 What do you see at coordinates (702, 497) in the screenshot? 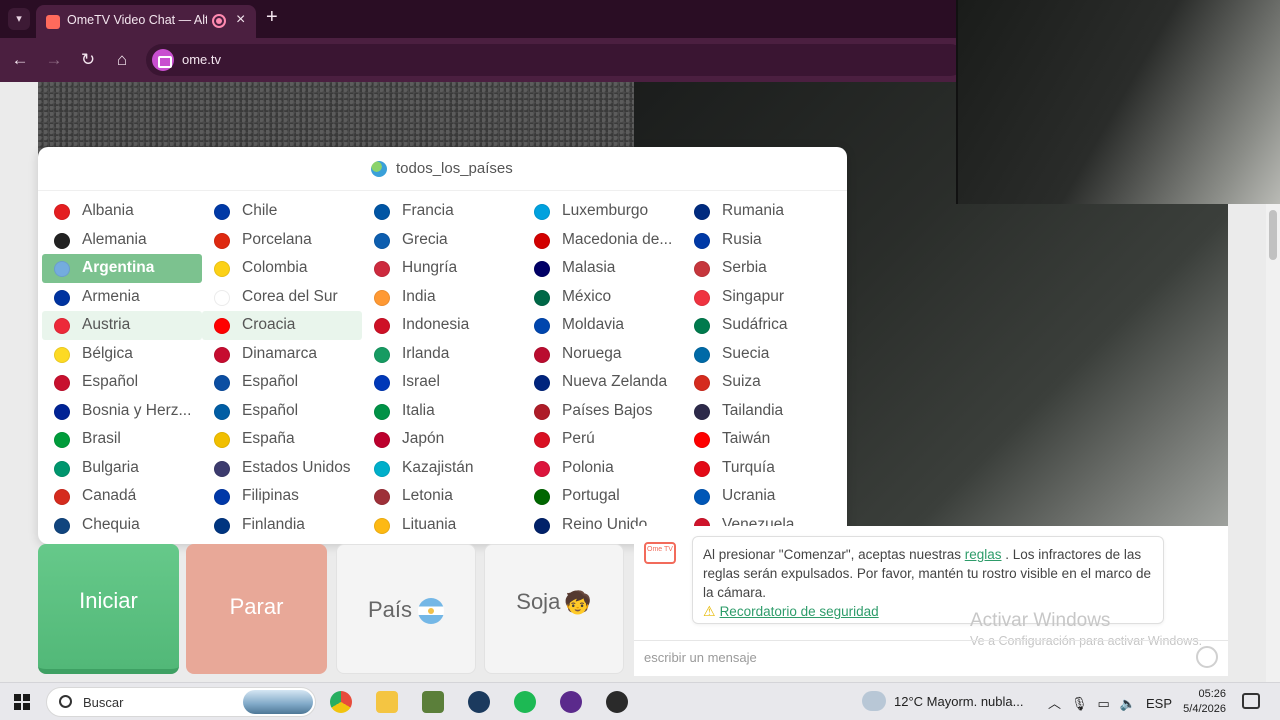
I see `country-flag-icon` at bounding box center [702, 497].